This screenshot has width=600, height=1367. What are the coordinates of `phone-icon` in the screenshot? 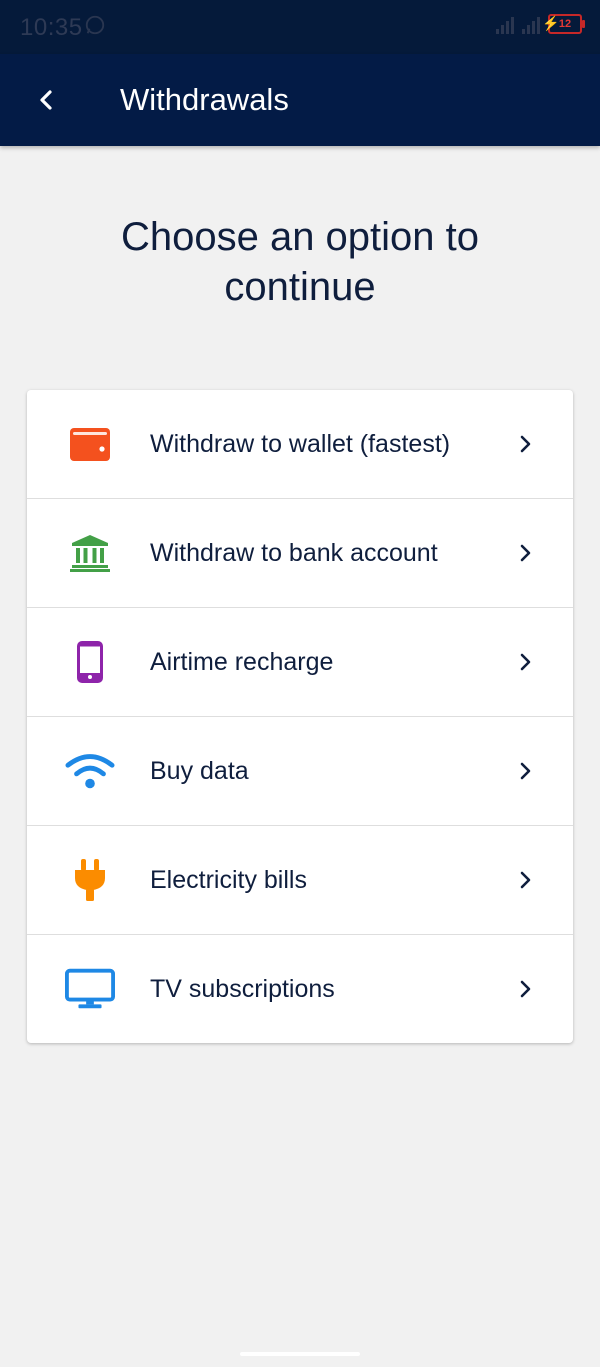 It's located at (90, 662).